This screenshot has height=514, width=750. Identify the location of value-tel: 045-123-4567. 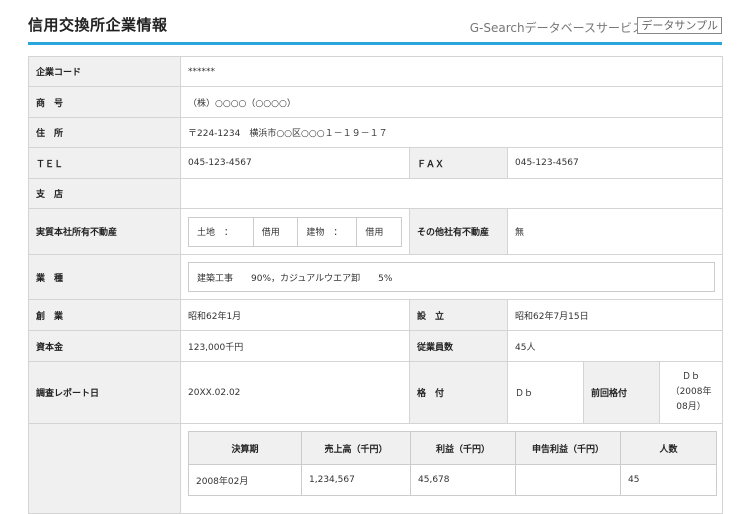
(295, 163).